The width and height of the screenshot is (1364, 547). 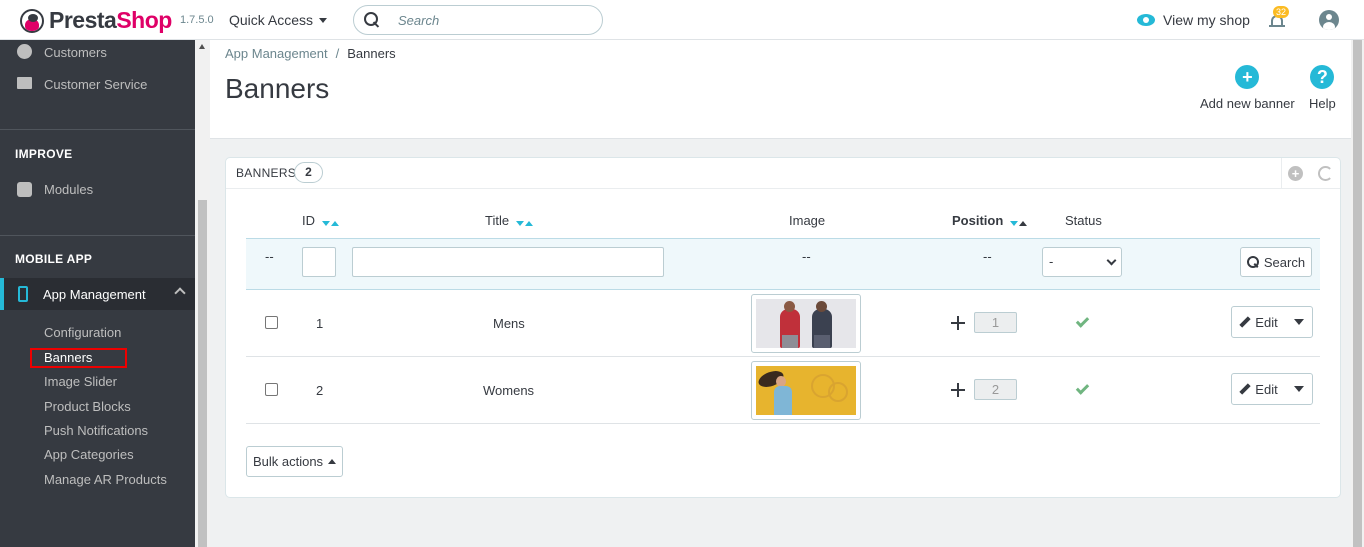 What do you see at coordinates (269, 256) in the screenshot?
I see `filter-bulk-placeholder: --` at bounding box center [269, 256].